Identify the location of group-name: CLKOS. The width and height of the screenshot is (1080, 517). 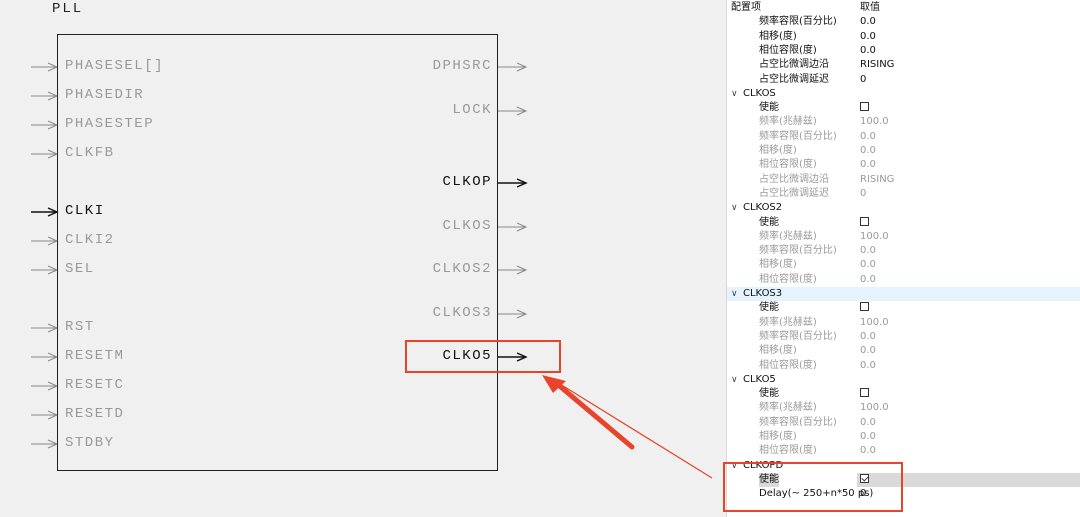
(759, 93).